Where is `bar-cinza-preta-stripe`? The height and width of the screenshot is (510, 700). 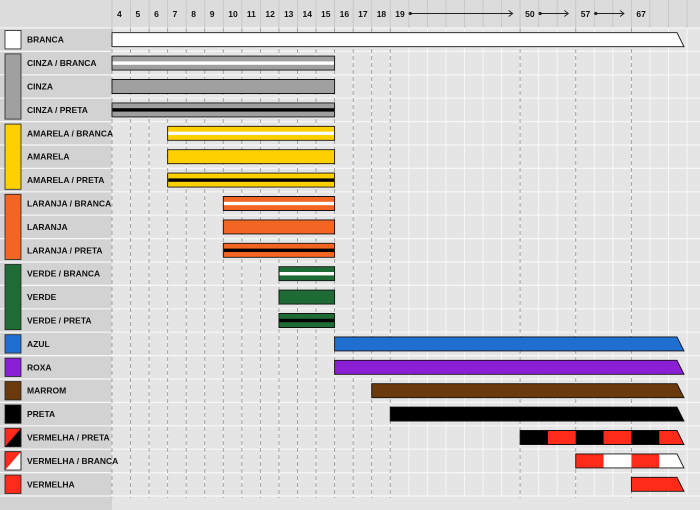 bar-cinza-preta-stripe is located at coordinates (223, 110).